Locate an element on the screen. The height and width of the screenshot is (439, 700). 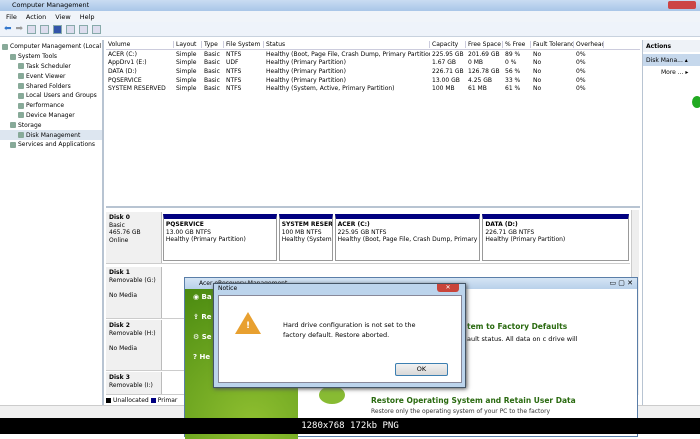
disk-name: Disk 2 is located at coordinates (119, 325).